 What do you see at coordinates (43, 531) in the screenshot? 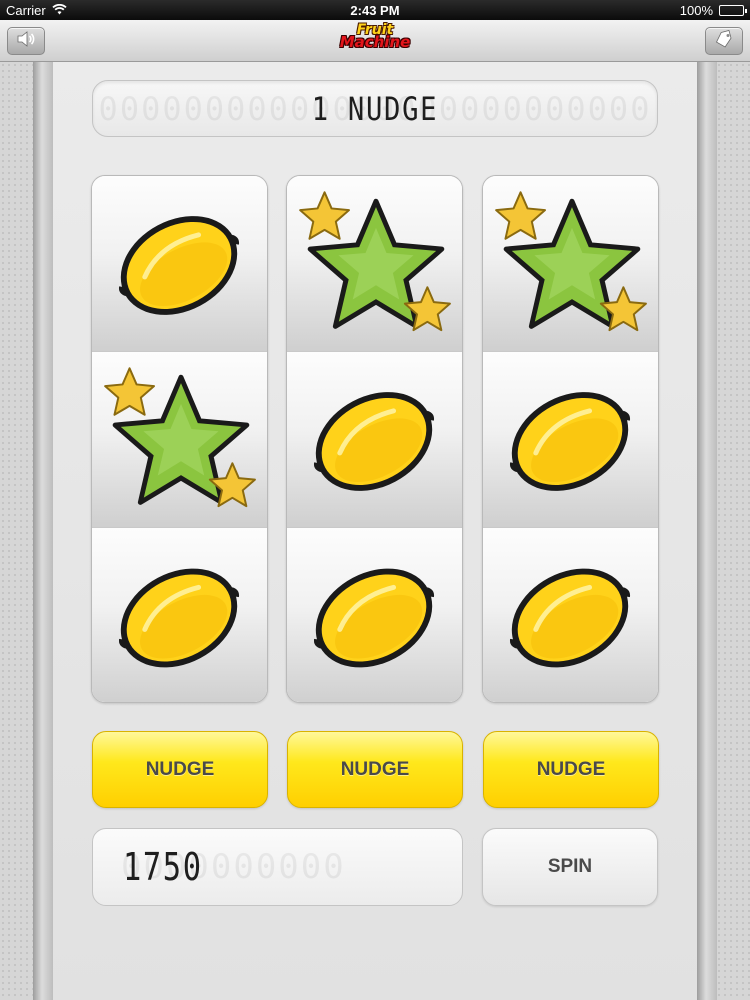
I see `rail-left` at bounding box center [43, 531].